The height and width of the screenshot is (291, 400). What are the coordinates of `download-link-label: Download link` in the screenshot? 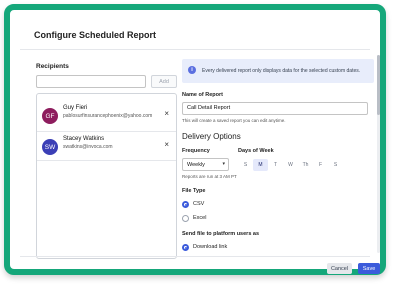 It's located at (210, 247).